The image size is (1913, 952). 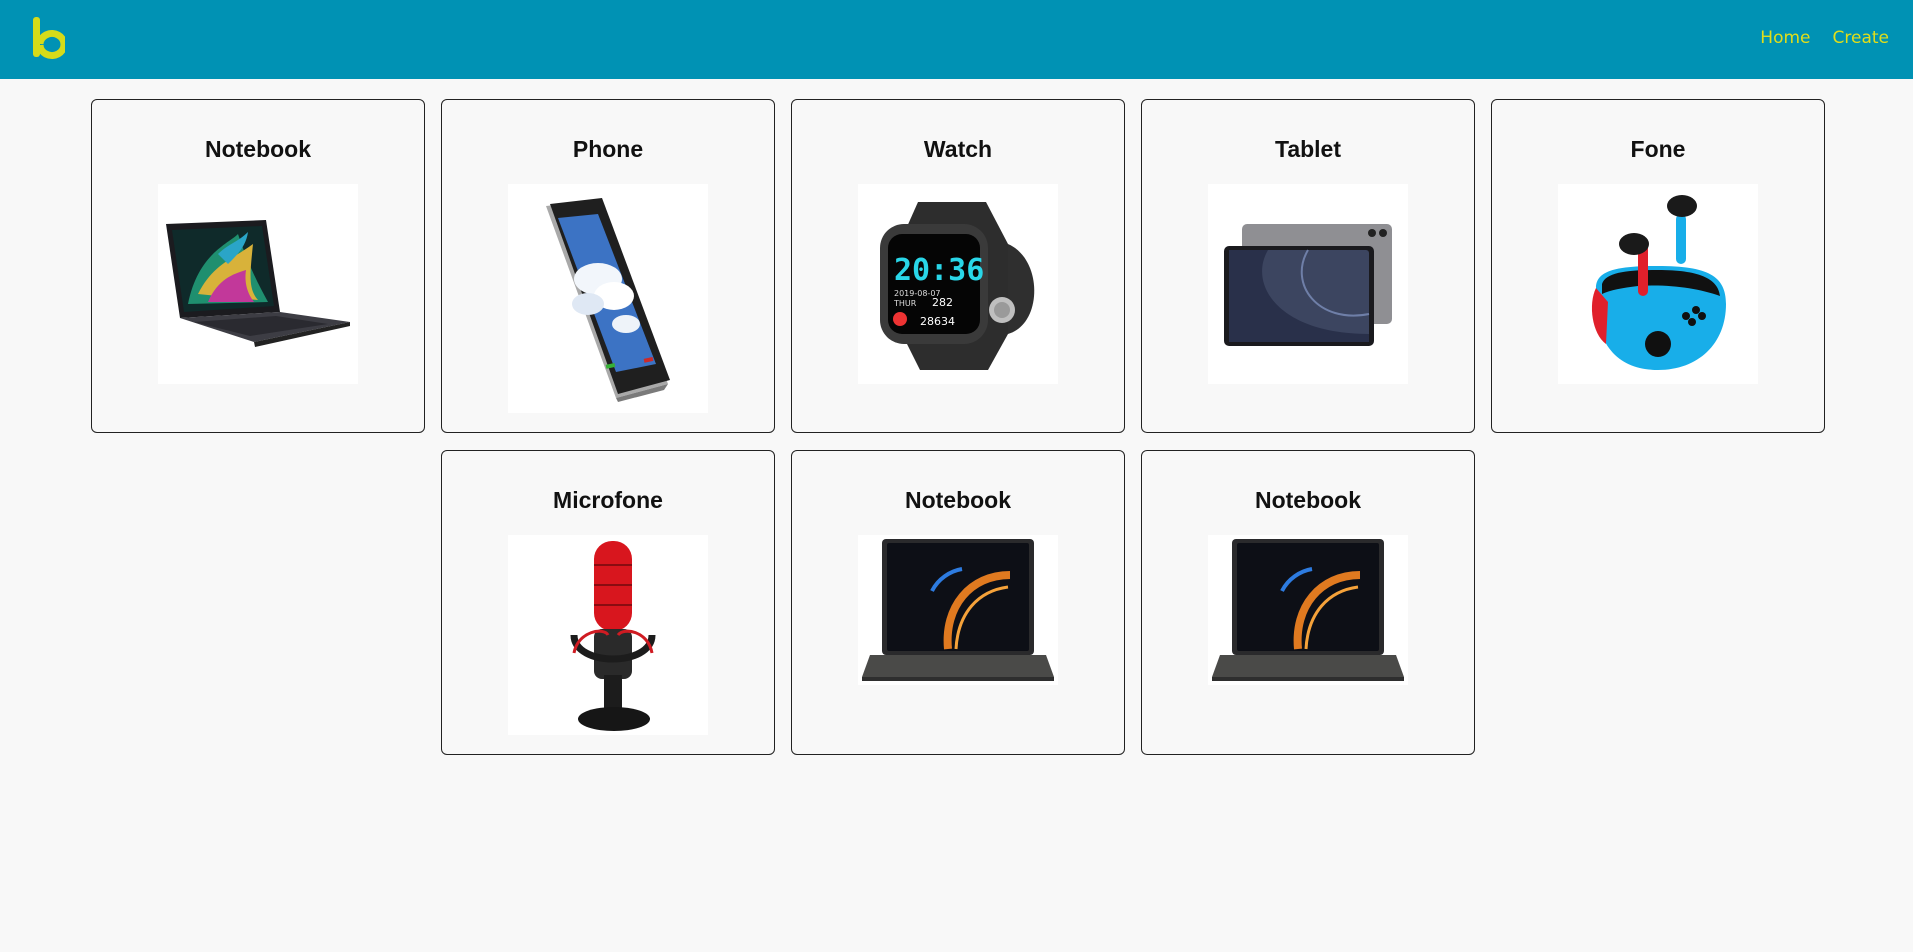 What do you see at coordinates (1658, 149) in the screenshot?
I see `product-title: Fone` at bounding box center [1658, 149].